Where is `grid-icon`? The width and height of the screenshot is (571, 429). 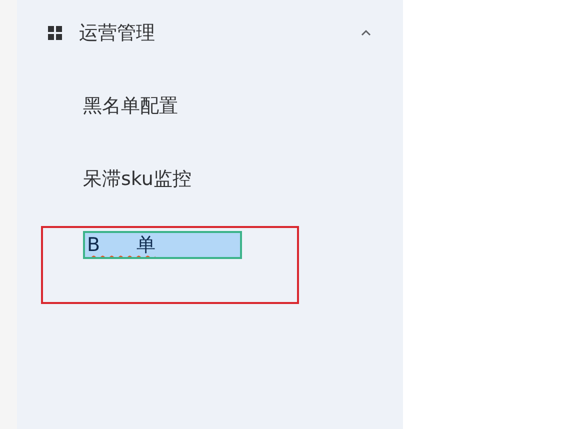
grid-icon is located at coordinates (55, 33).